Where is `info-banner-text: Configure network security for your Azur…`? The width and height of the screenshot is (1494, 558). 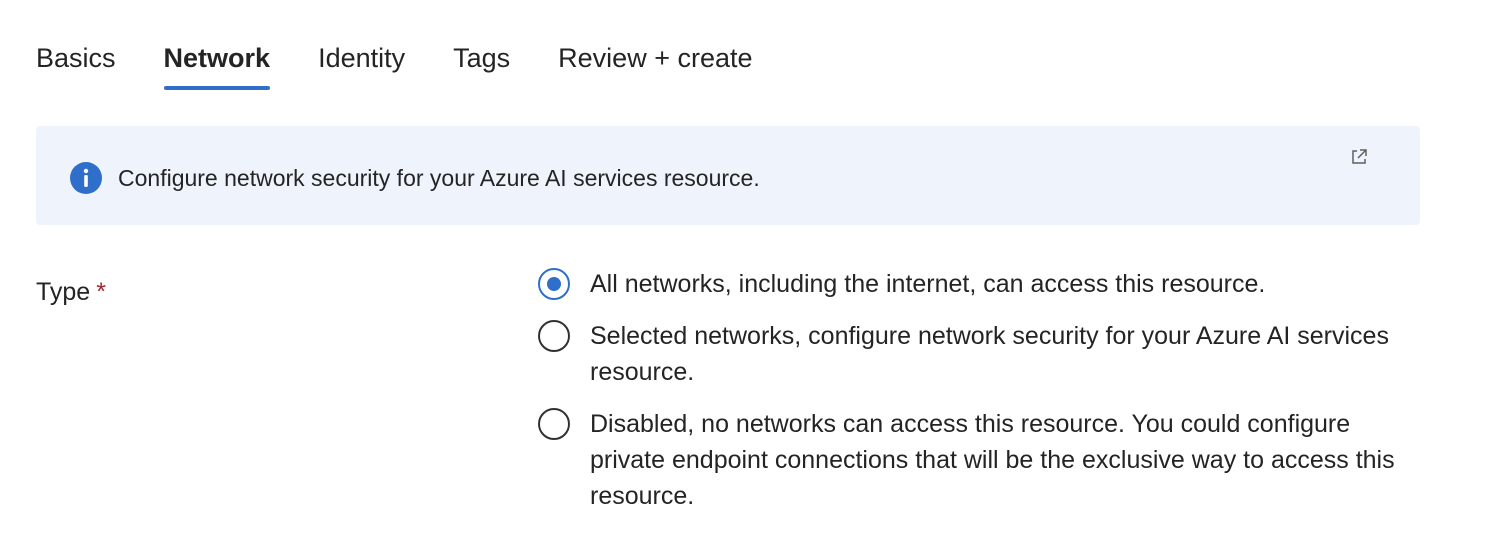 info-banner-text: Configure network security for your Azur… is located at coordinates (439, 178).